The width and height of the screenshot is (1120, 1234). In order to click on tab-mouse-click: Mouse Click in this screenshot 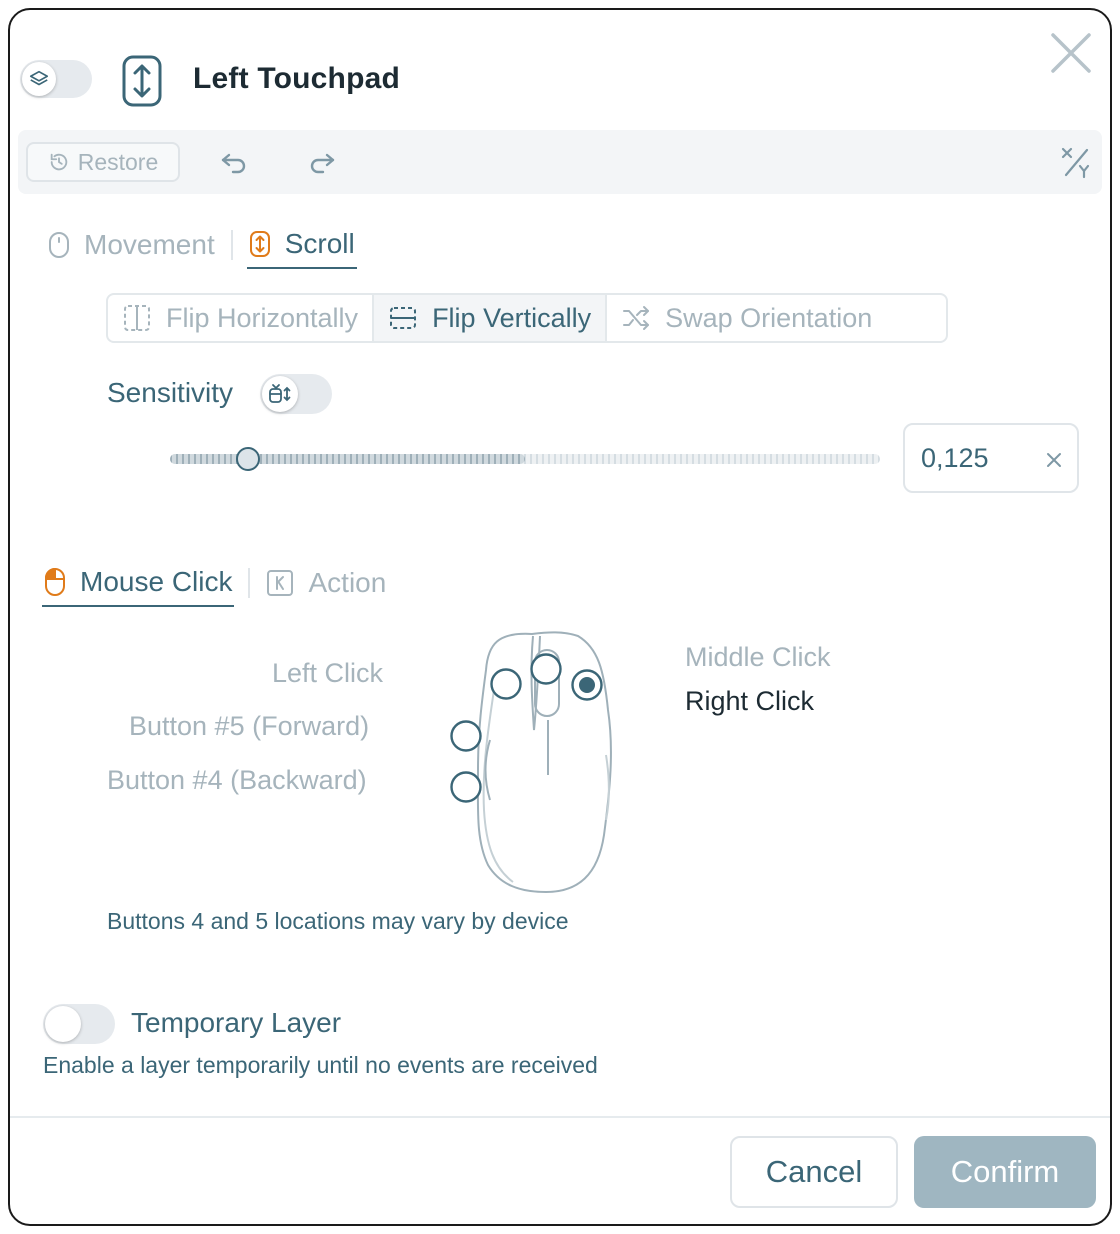, I will do `click(138, 583)`.